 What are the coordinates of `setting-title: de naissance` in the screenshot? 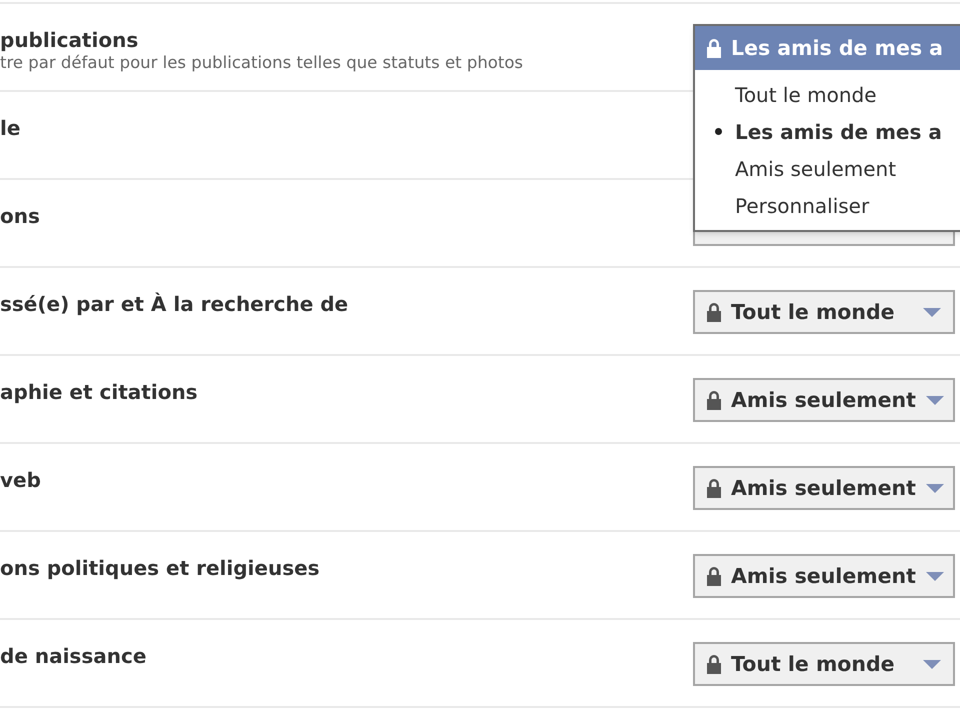 It's located at (73, 656).